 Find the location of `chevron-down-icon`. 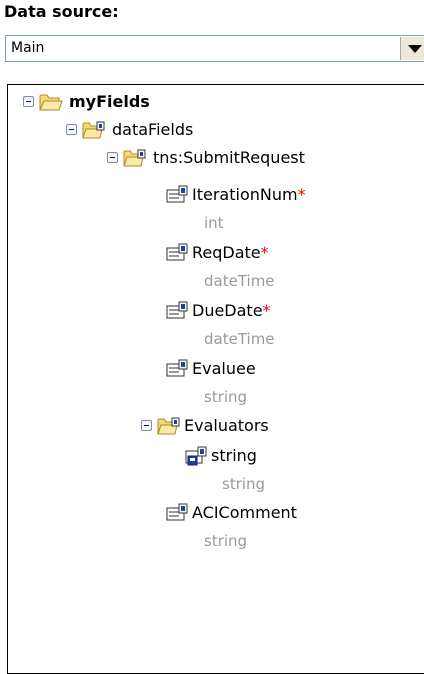

chevron-down-icon is located at coordinates (415, 49).